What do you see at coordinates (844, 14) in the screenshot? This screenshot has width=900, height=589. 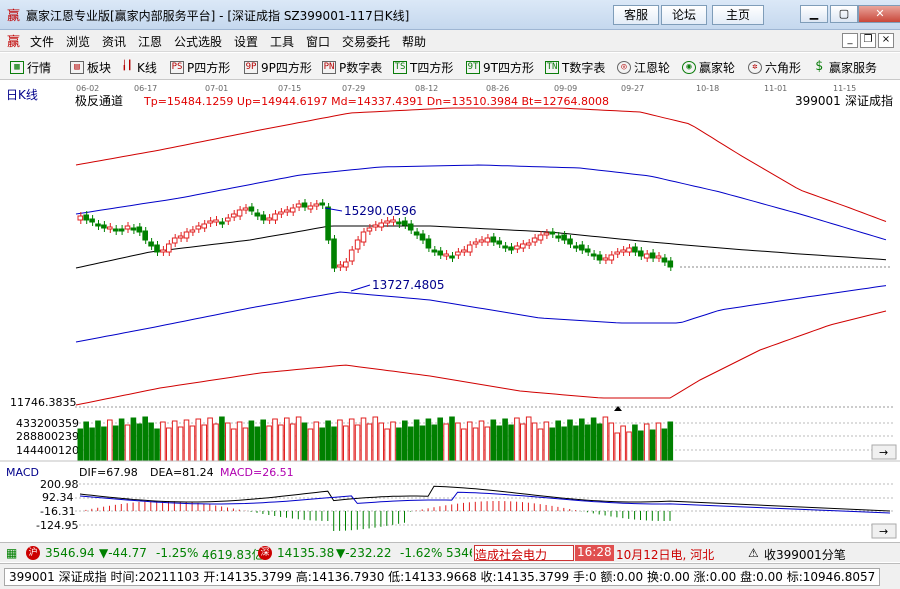 I see `maximize-icon: ▢` at bounding box center [844, 14].